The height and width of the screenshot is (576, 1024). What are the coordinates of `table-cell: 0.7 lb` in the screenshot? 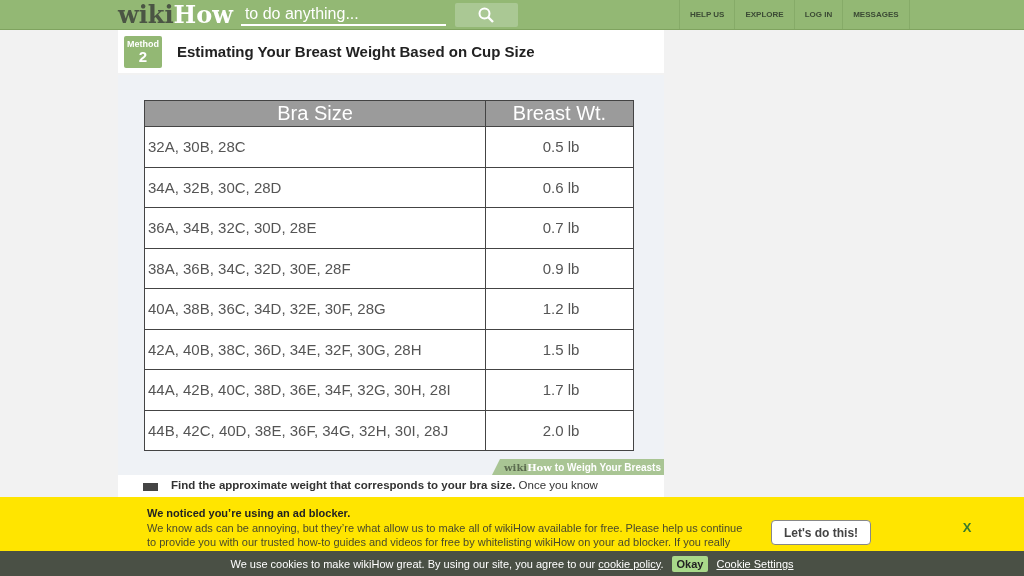 It's located at (559, 227).